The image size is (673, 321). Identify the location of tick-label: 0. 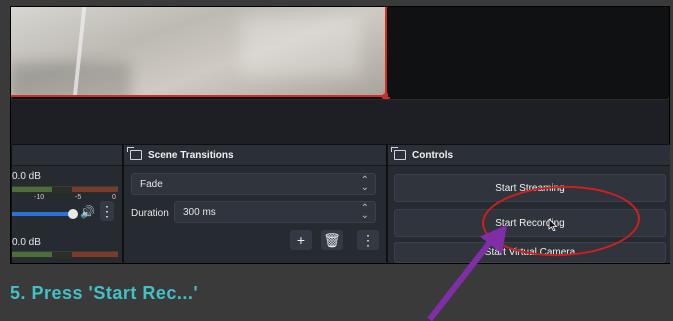
(114, 197).